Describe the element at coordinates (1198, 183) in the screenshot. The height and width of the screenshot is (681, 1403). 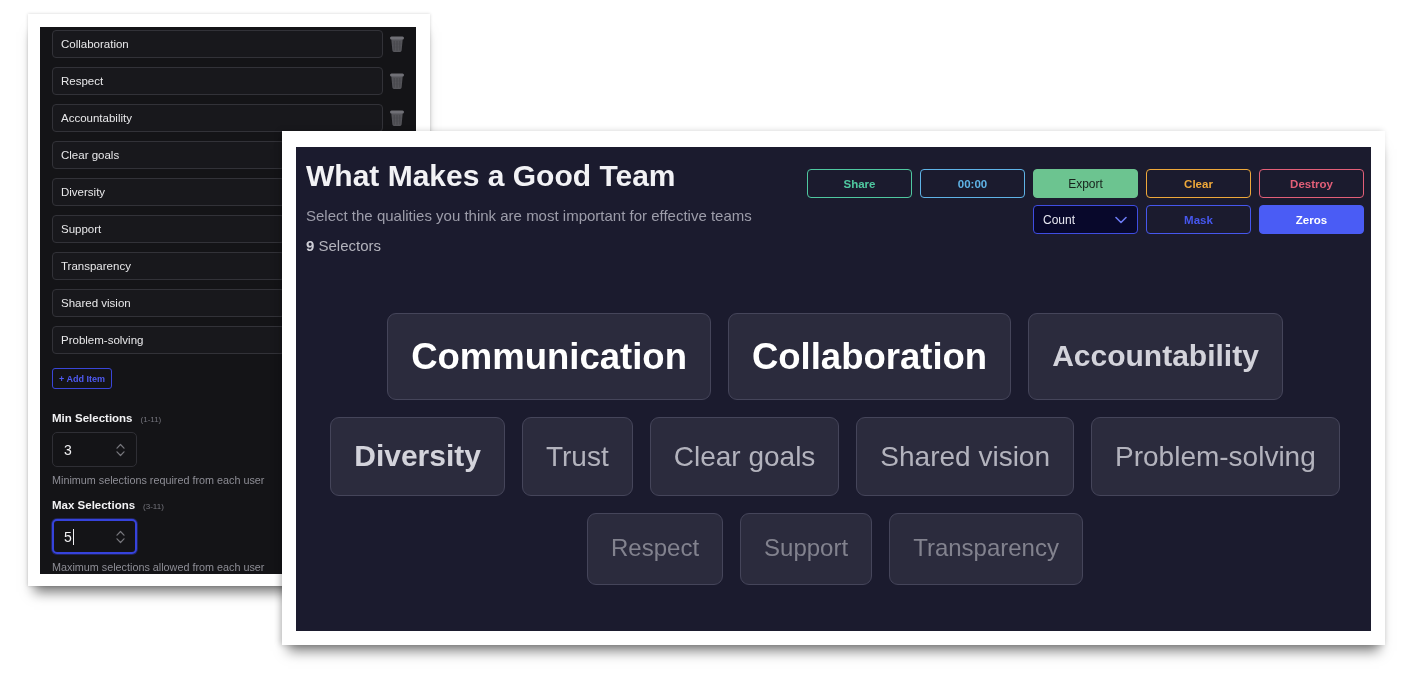
I see `toolbar-button: Clear` at that location.